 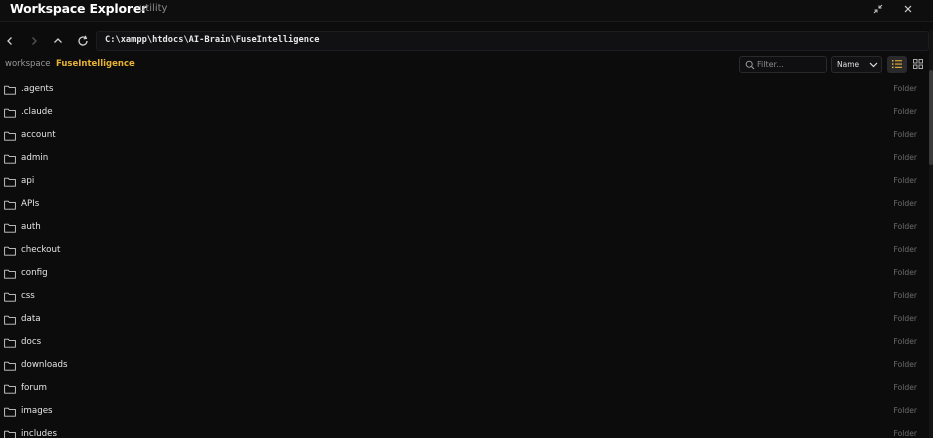 What do you see at coordinates (464, 274) in the screenshot?
I see `file-row: config Folder` at bounding box center [464, 274].